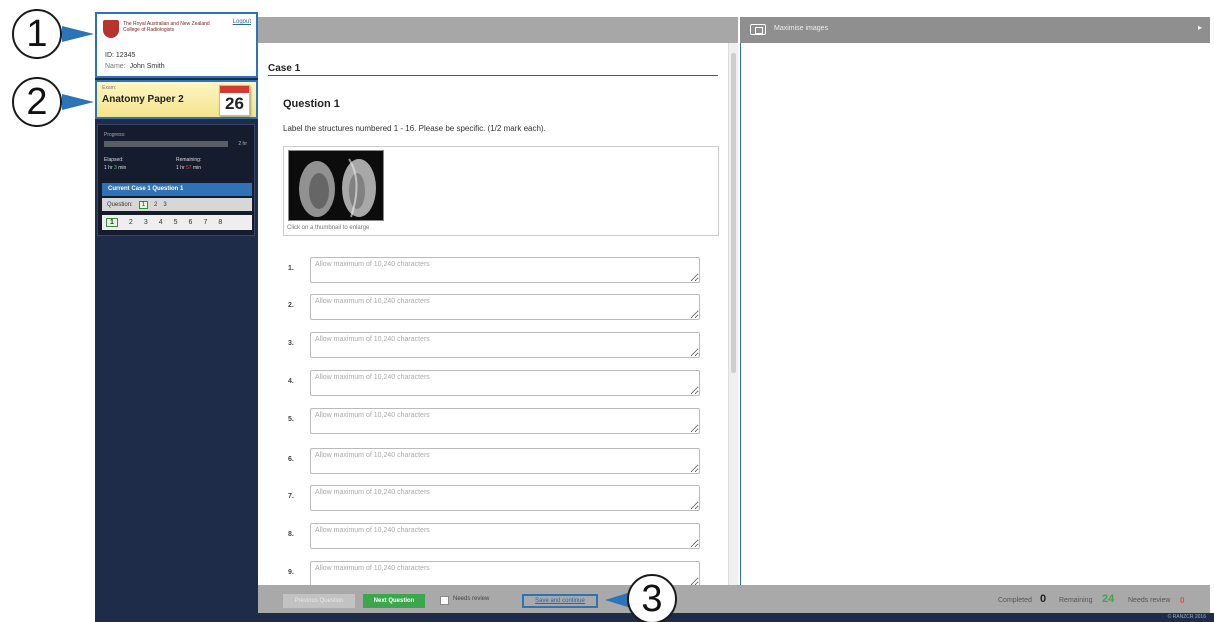 Image resolution: width=1214 pixels, height=622 pixels. What do you see at coordinates (1108, 599) in the screenshot?
I see `remaining-count: 24` at bounding box center [1108, 599].